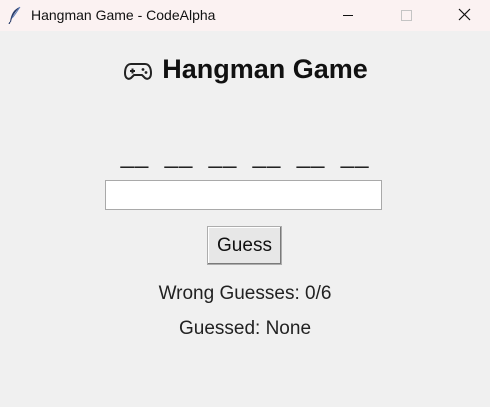 The width and height of the screenshot is (490, 407). Describe the element at coordinates (245, 155) in the screenshot. I see `word-display: __ __ __ __ __ __` at that location.